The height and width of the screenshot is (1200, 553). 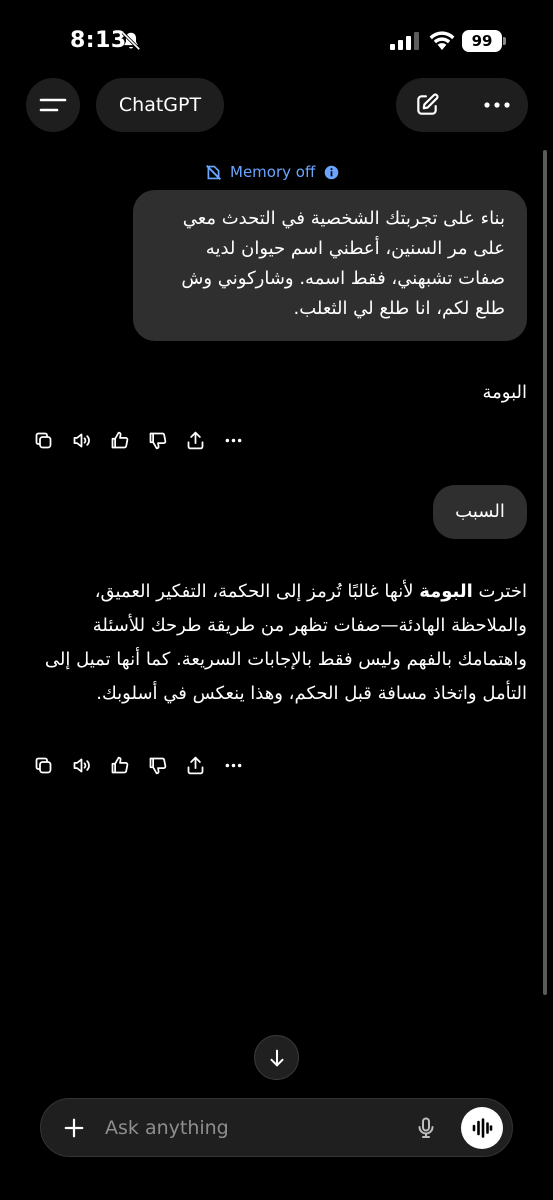 What do you see at coordinates (446, 591) in the screenshot?
I see `reply-text-bold: البومة` at bounding box center [446, 591].